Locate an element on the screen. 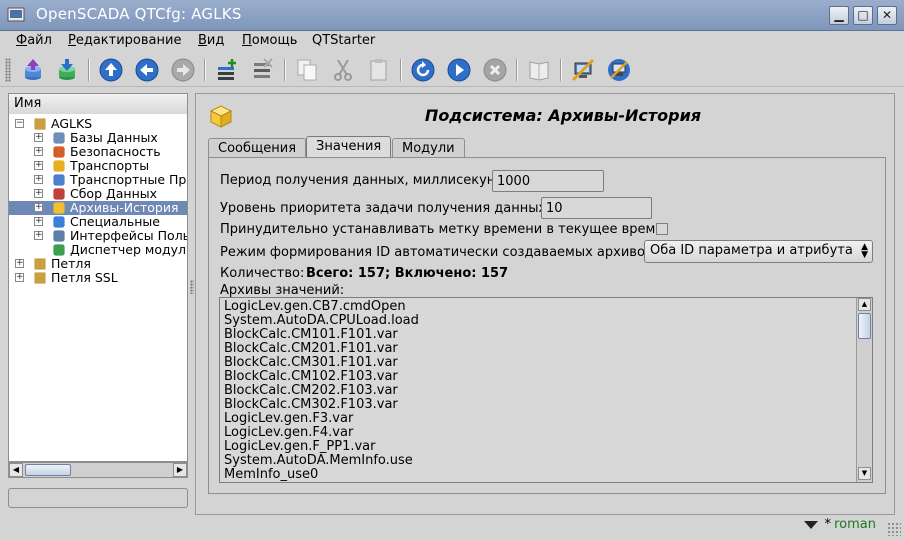 The width and height of the screenshot is (904, 540). tab-values: Значения is located at coordinates (349, 147).